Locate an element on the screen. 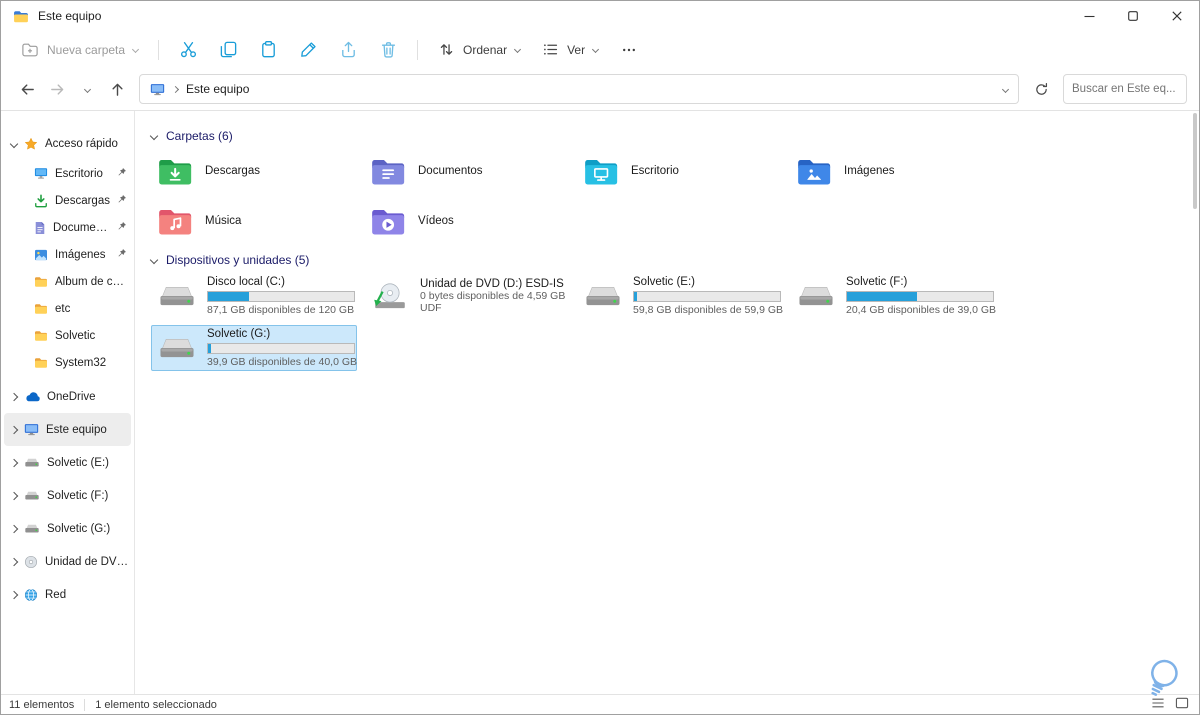  back-button is located at coordinates (27, 89).